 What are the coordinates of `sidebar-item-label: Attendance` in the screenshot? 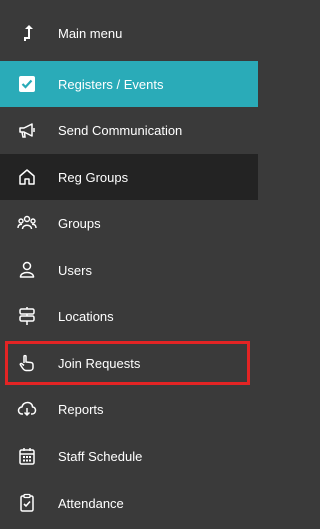 It's located at (91, 503).